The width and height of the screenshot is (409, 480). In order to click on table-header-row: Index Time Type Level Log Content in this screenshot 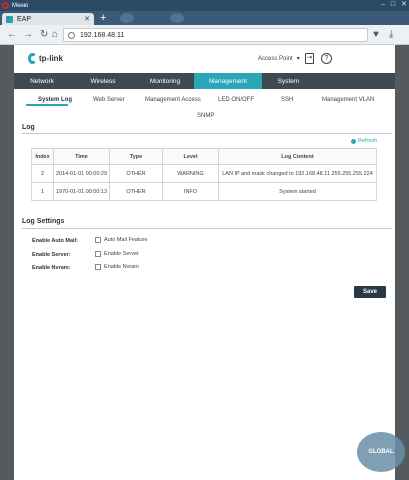, I will do `click(204, 156)`.